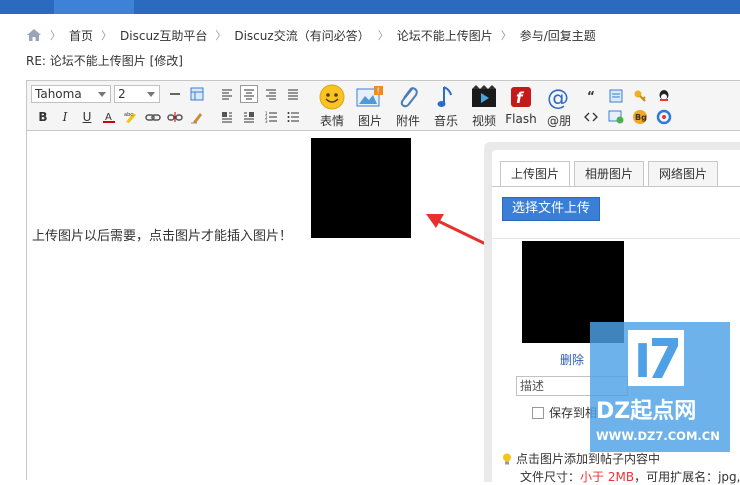 The width and height of the screenshot is (740, 485). I want to click on flash-label: Flash, so click(521, 119).